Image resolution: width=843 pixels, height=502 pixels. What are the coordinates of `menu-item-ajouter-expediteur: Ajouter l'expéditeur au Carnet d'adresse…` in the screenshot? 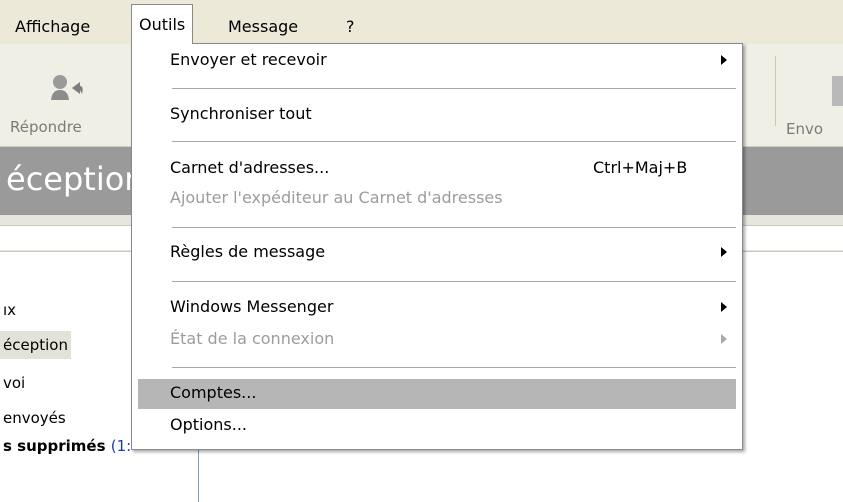 It's located at (437, 199).